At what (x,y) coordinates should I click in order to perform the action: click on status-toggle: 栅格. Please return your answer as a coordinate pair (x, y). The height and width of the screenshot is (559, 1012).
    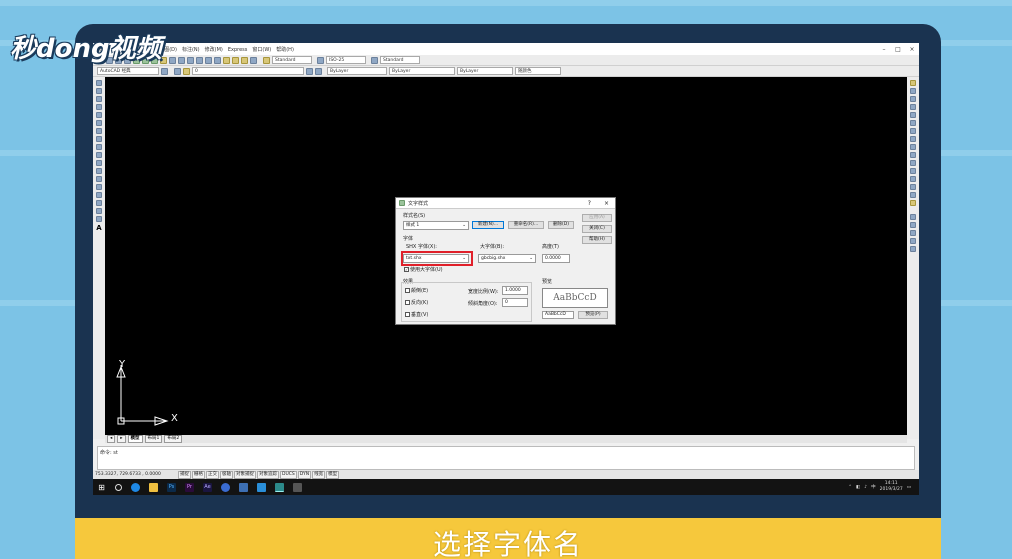
    Looking at the image, I should click on (198, 474).